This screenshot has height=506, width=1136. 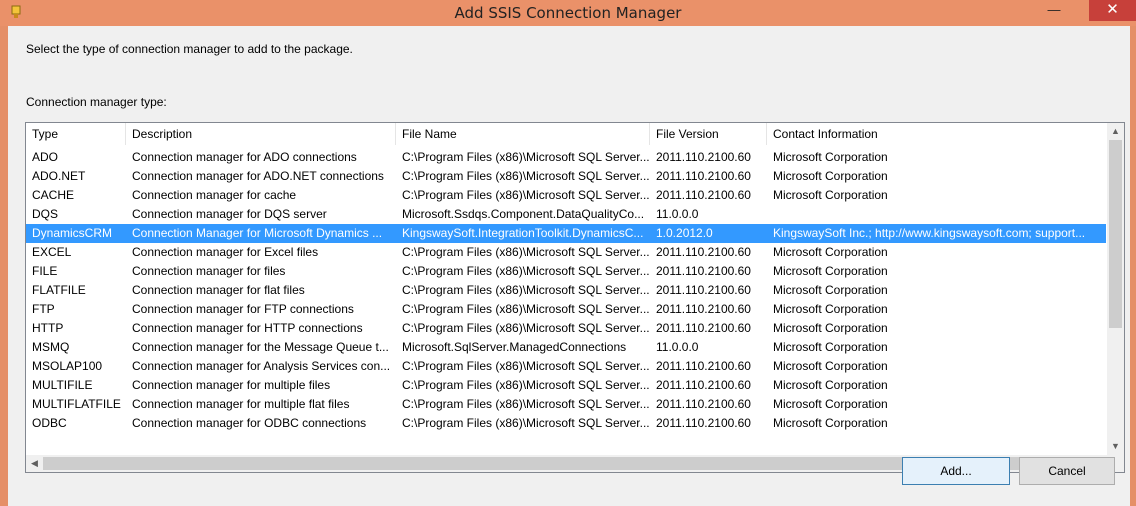 What do you see at coordinates (52, 252) in the screenshot?
I see `cell-type: EXCEL` at bounding box center [52, 252].